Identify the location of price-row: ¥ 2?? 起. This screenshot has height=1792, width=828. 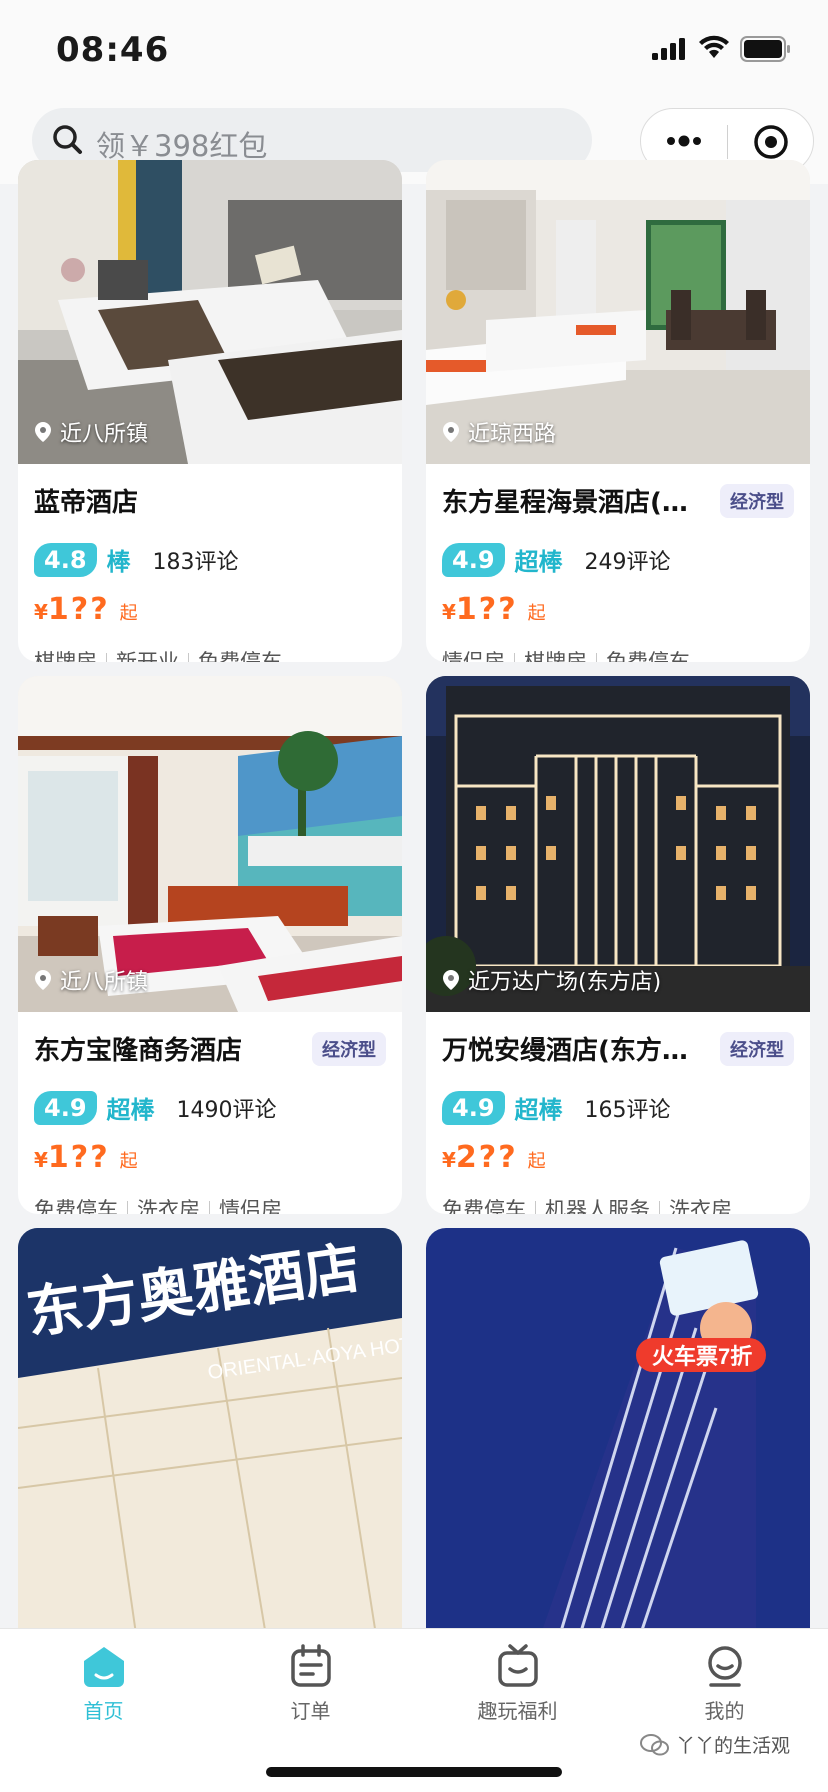
(494, 1157).